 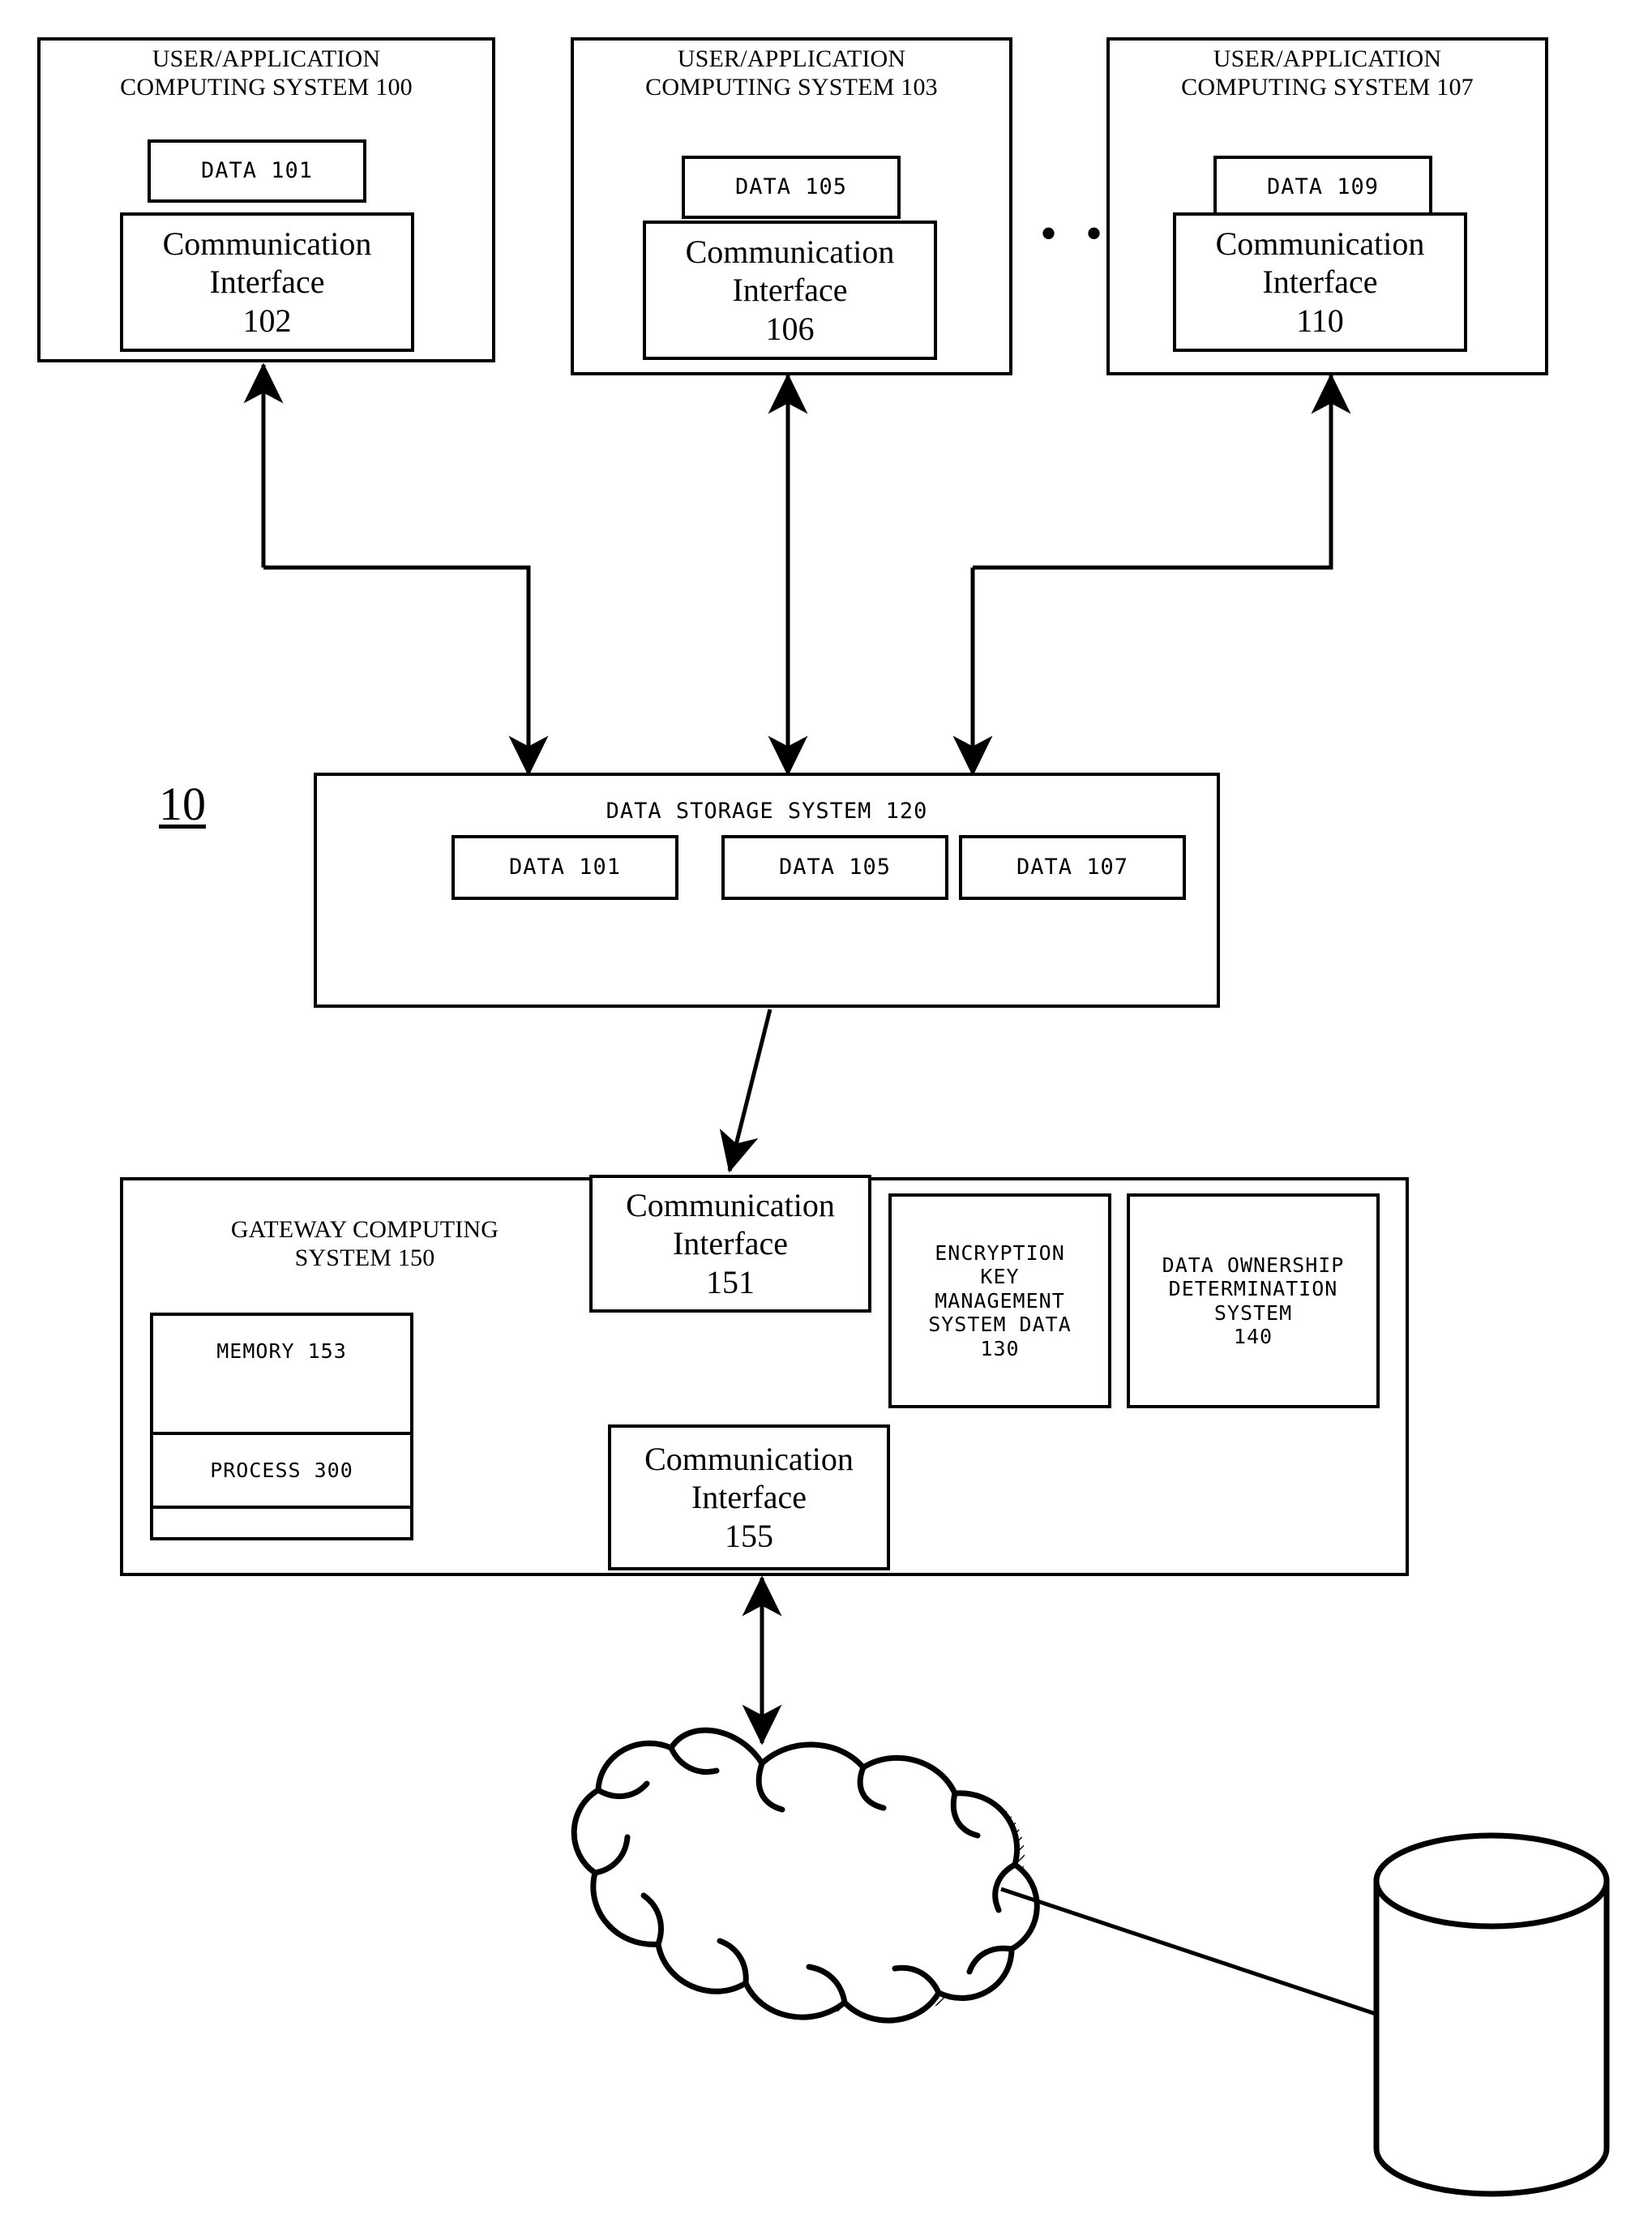 What do you see at coordinates (282, 1470) in the screenshot?
I see `gateway-process-300-label: PROCESS 300` at bounding box center [282, 1470].